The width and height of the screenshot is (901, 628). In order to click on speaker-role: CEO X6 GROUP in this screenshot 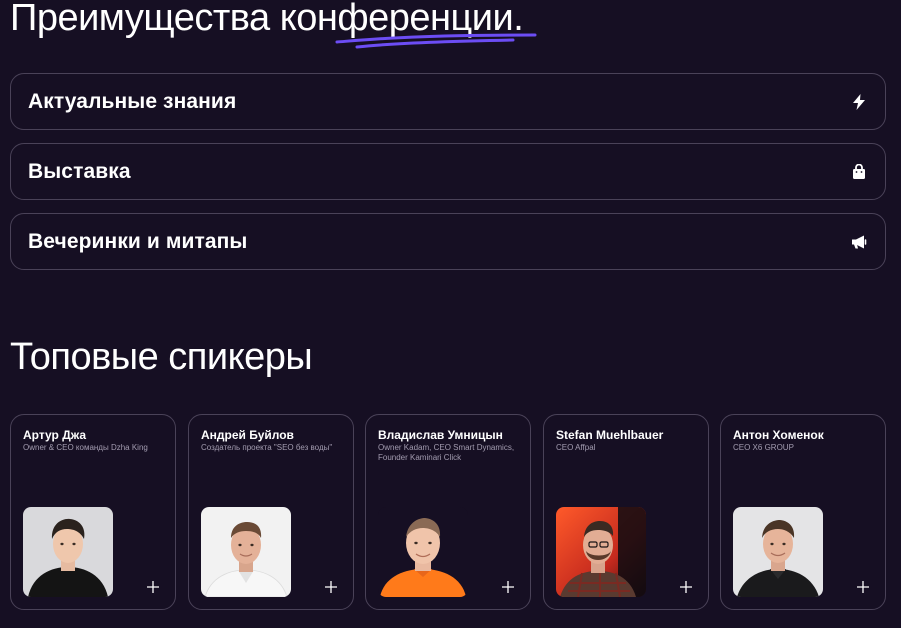, I will do `click(763, 447)`.